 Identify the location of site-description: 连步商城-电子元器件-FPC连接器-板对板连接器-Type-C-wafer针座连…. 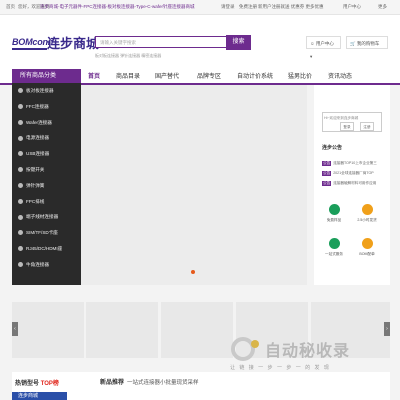
(117, 6).